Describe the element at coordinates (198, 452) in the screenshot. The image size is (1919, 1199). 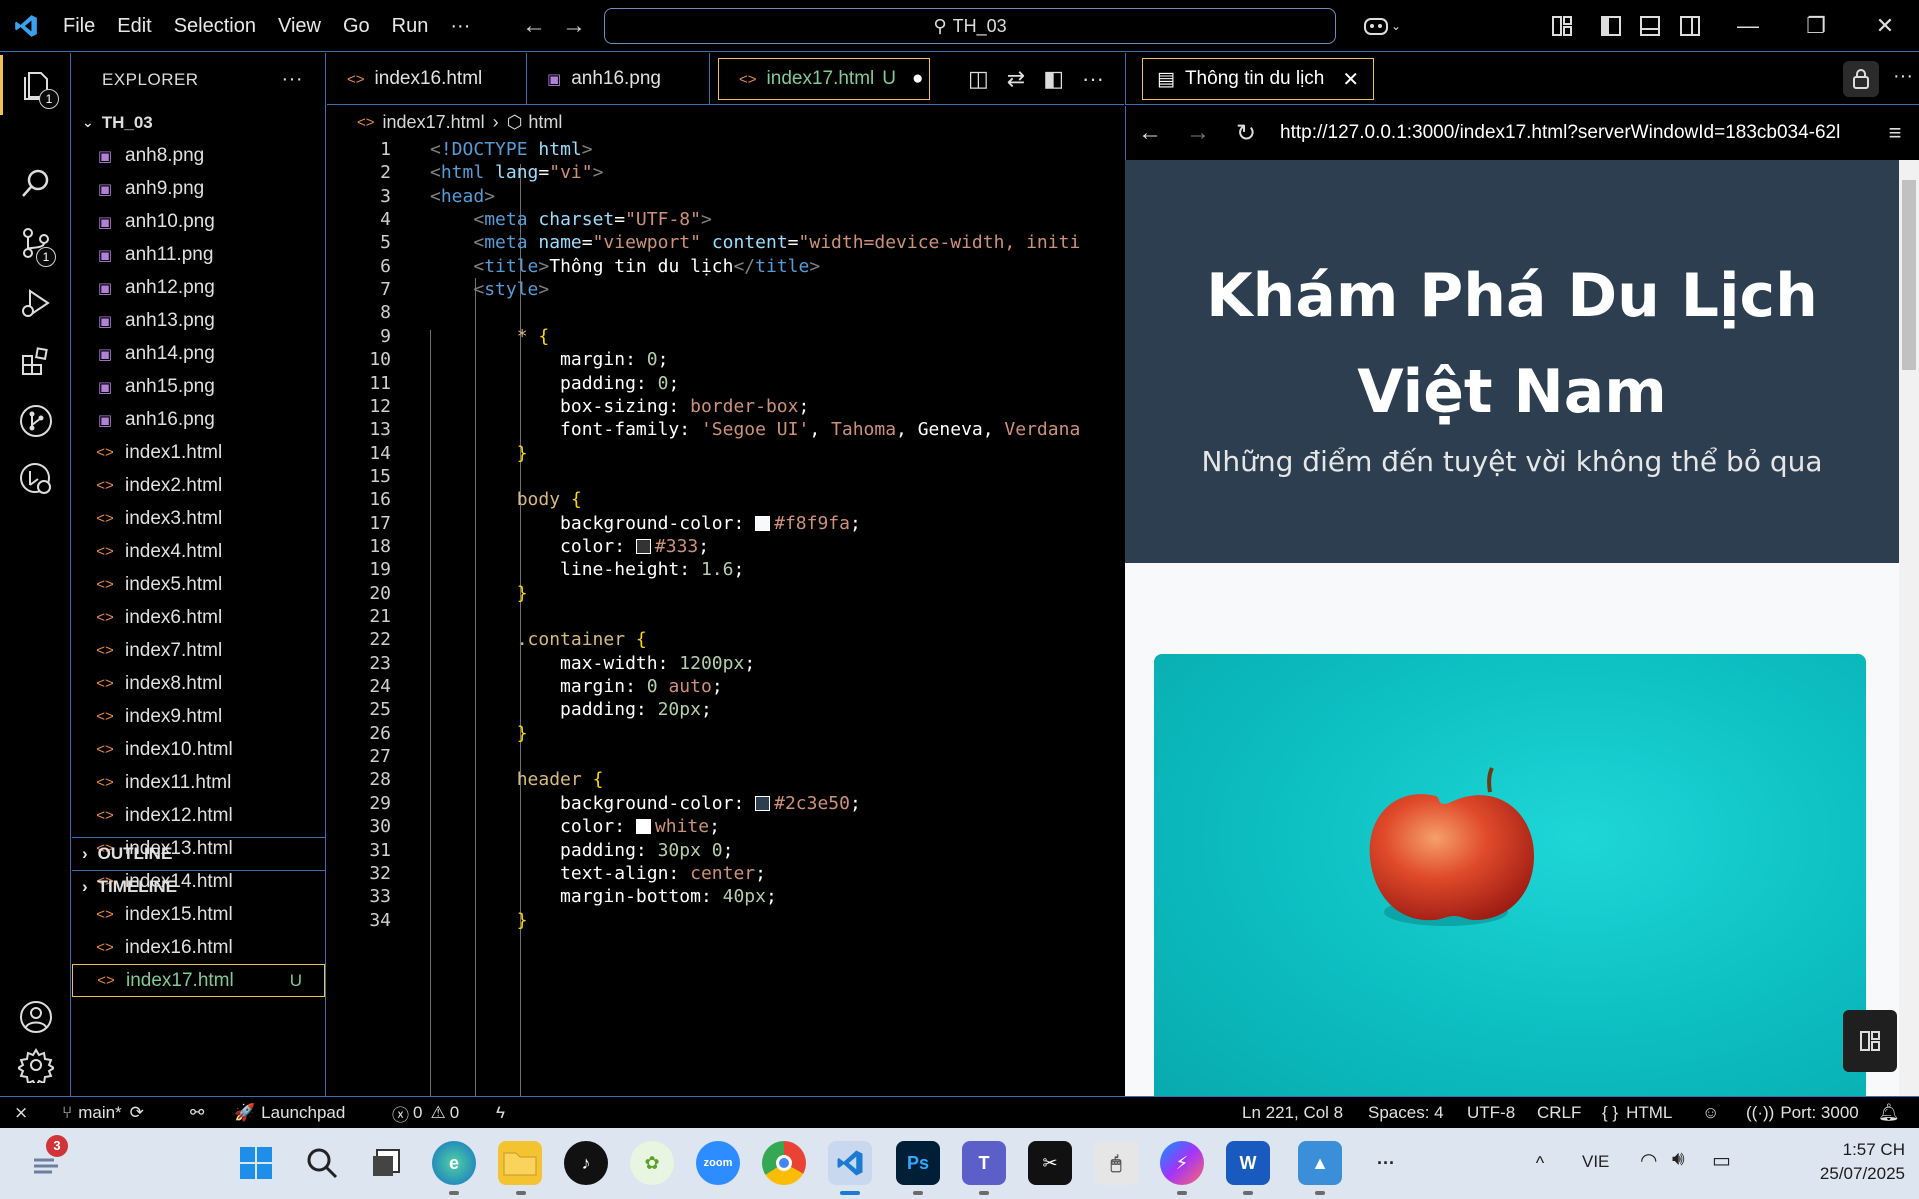
I see `file-item: <> index1.html` at that location.